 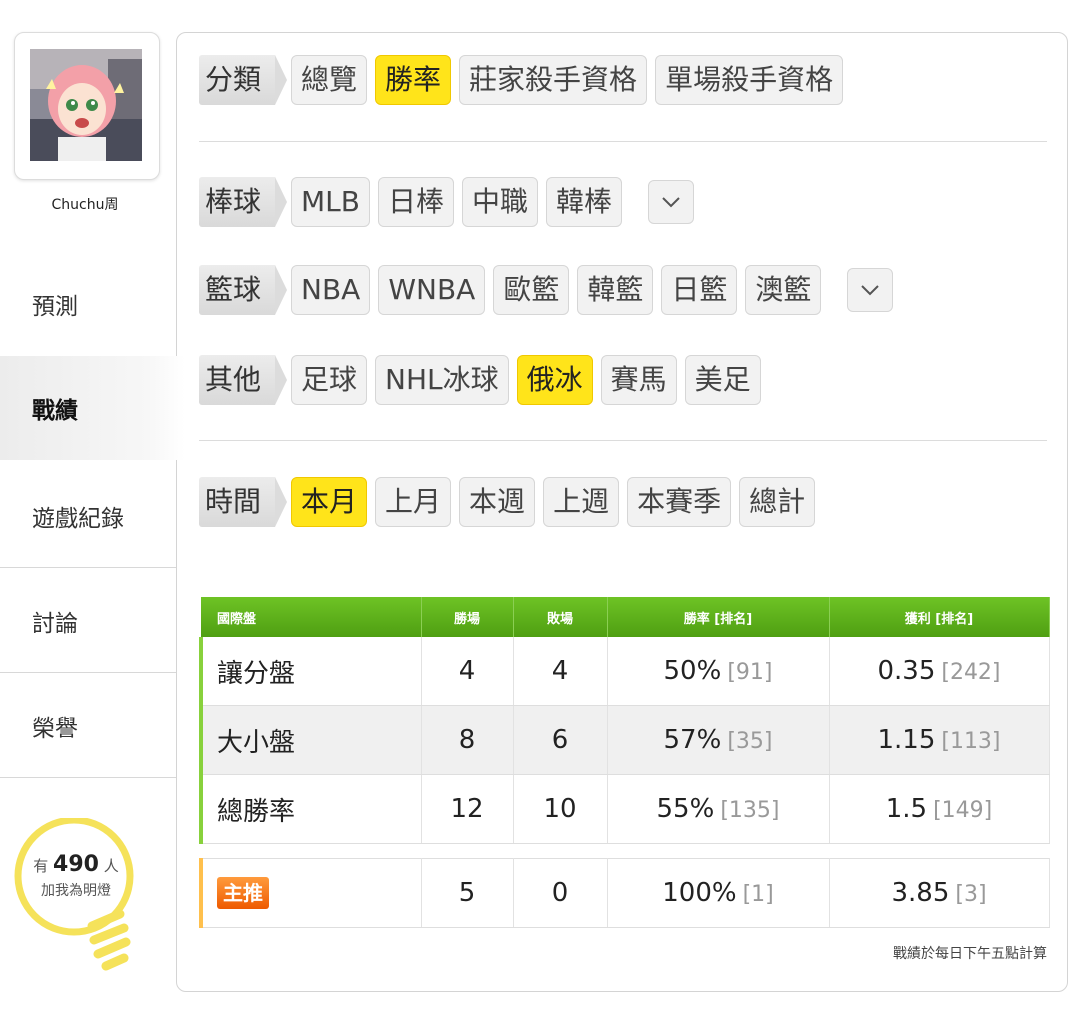 I want to click on chip-npb: 日棒, so click(x=415, y=202).